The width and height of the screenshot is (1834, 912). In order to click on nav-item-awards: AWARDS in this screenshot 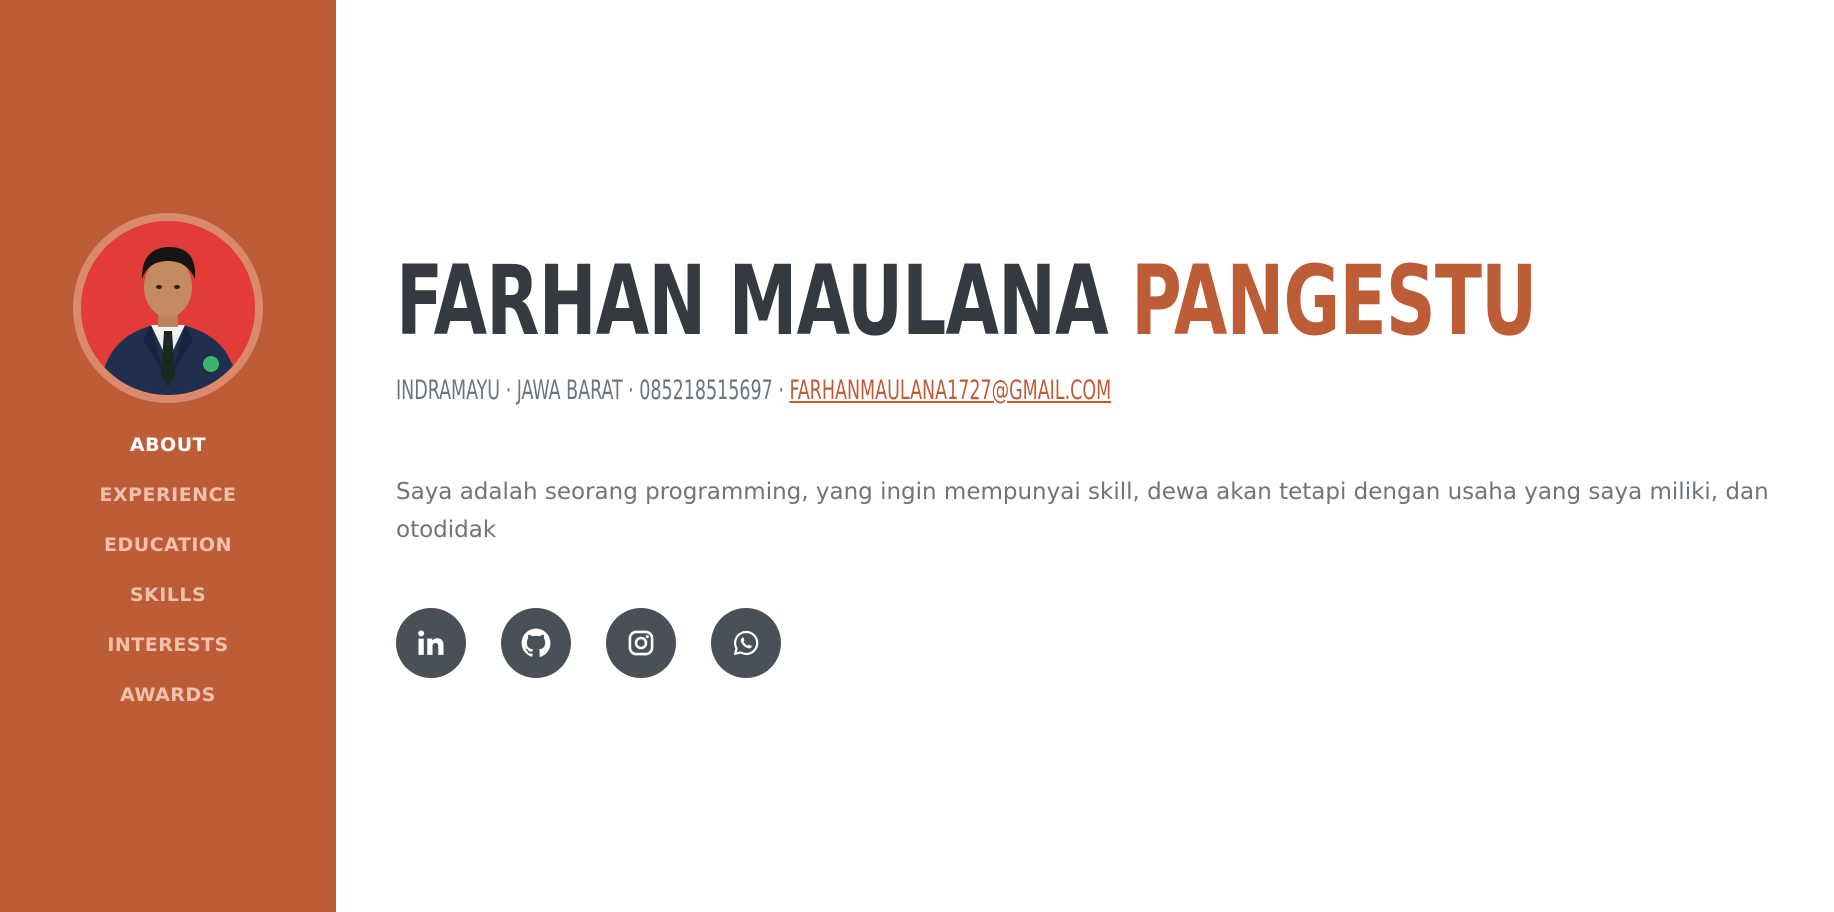, I will do `click(168, 695)`.